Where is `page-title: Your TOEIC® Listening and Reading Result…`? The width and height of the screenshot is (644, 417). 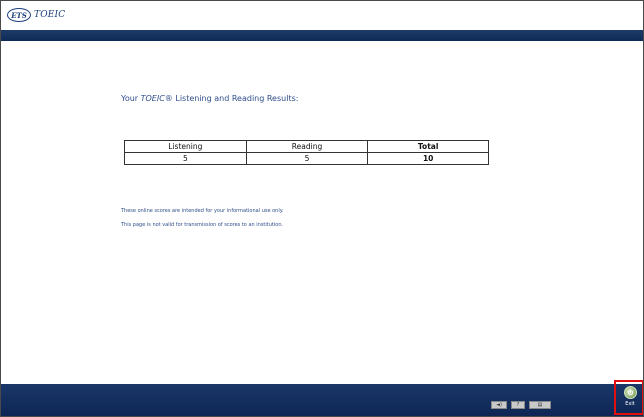
page-title: Your TOEIC® Listening and Reading Result… is located at coordinates (209, 98).